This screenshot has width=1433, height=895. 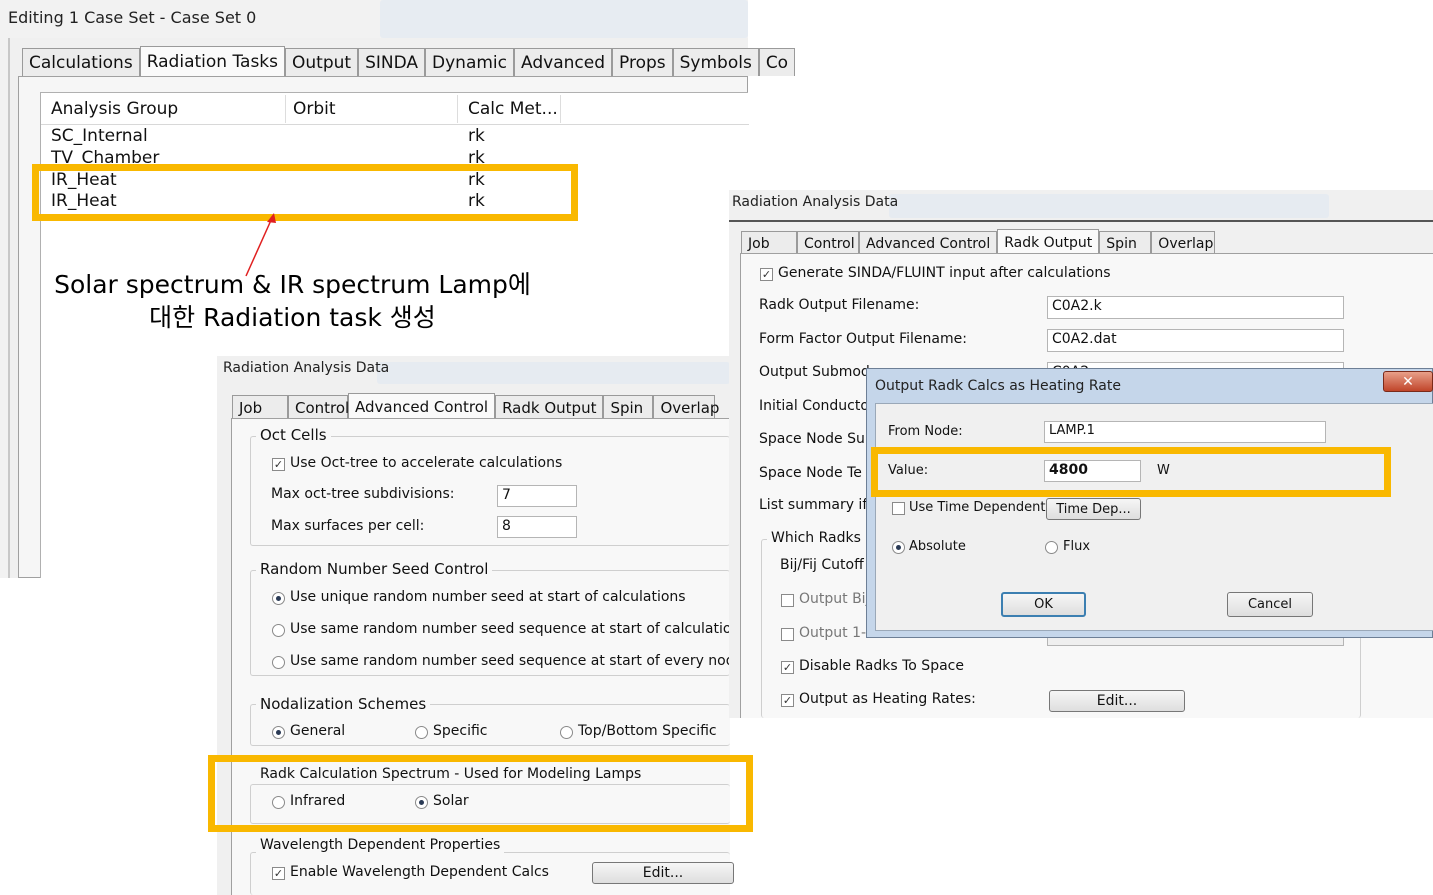 What do you see at coordinates (419, 872) in the screenshot?
I see `enable-wavelength-label: Enable Wavelength Dependent Calcs` at bounding box center [419, 872].